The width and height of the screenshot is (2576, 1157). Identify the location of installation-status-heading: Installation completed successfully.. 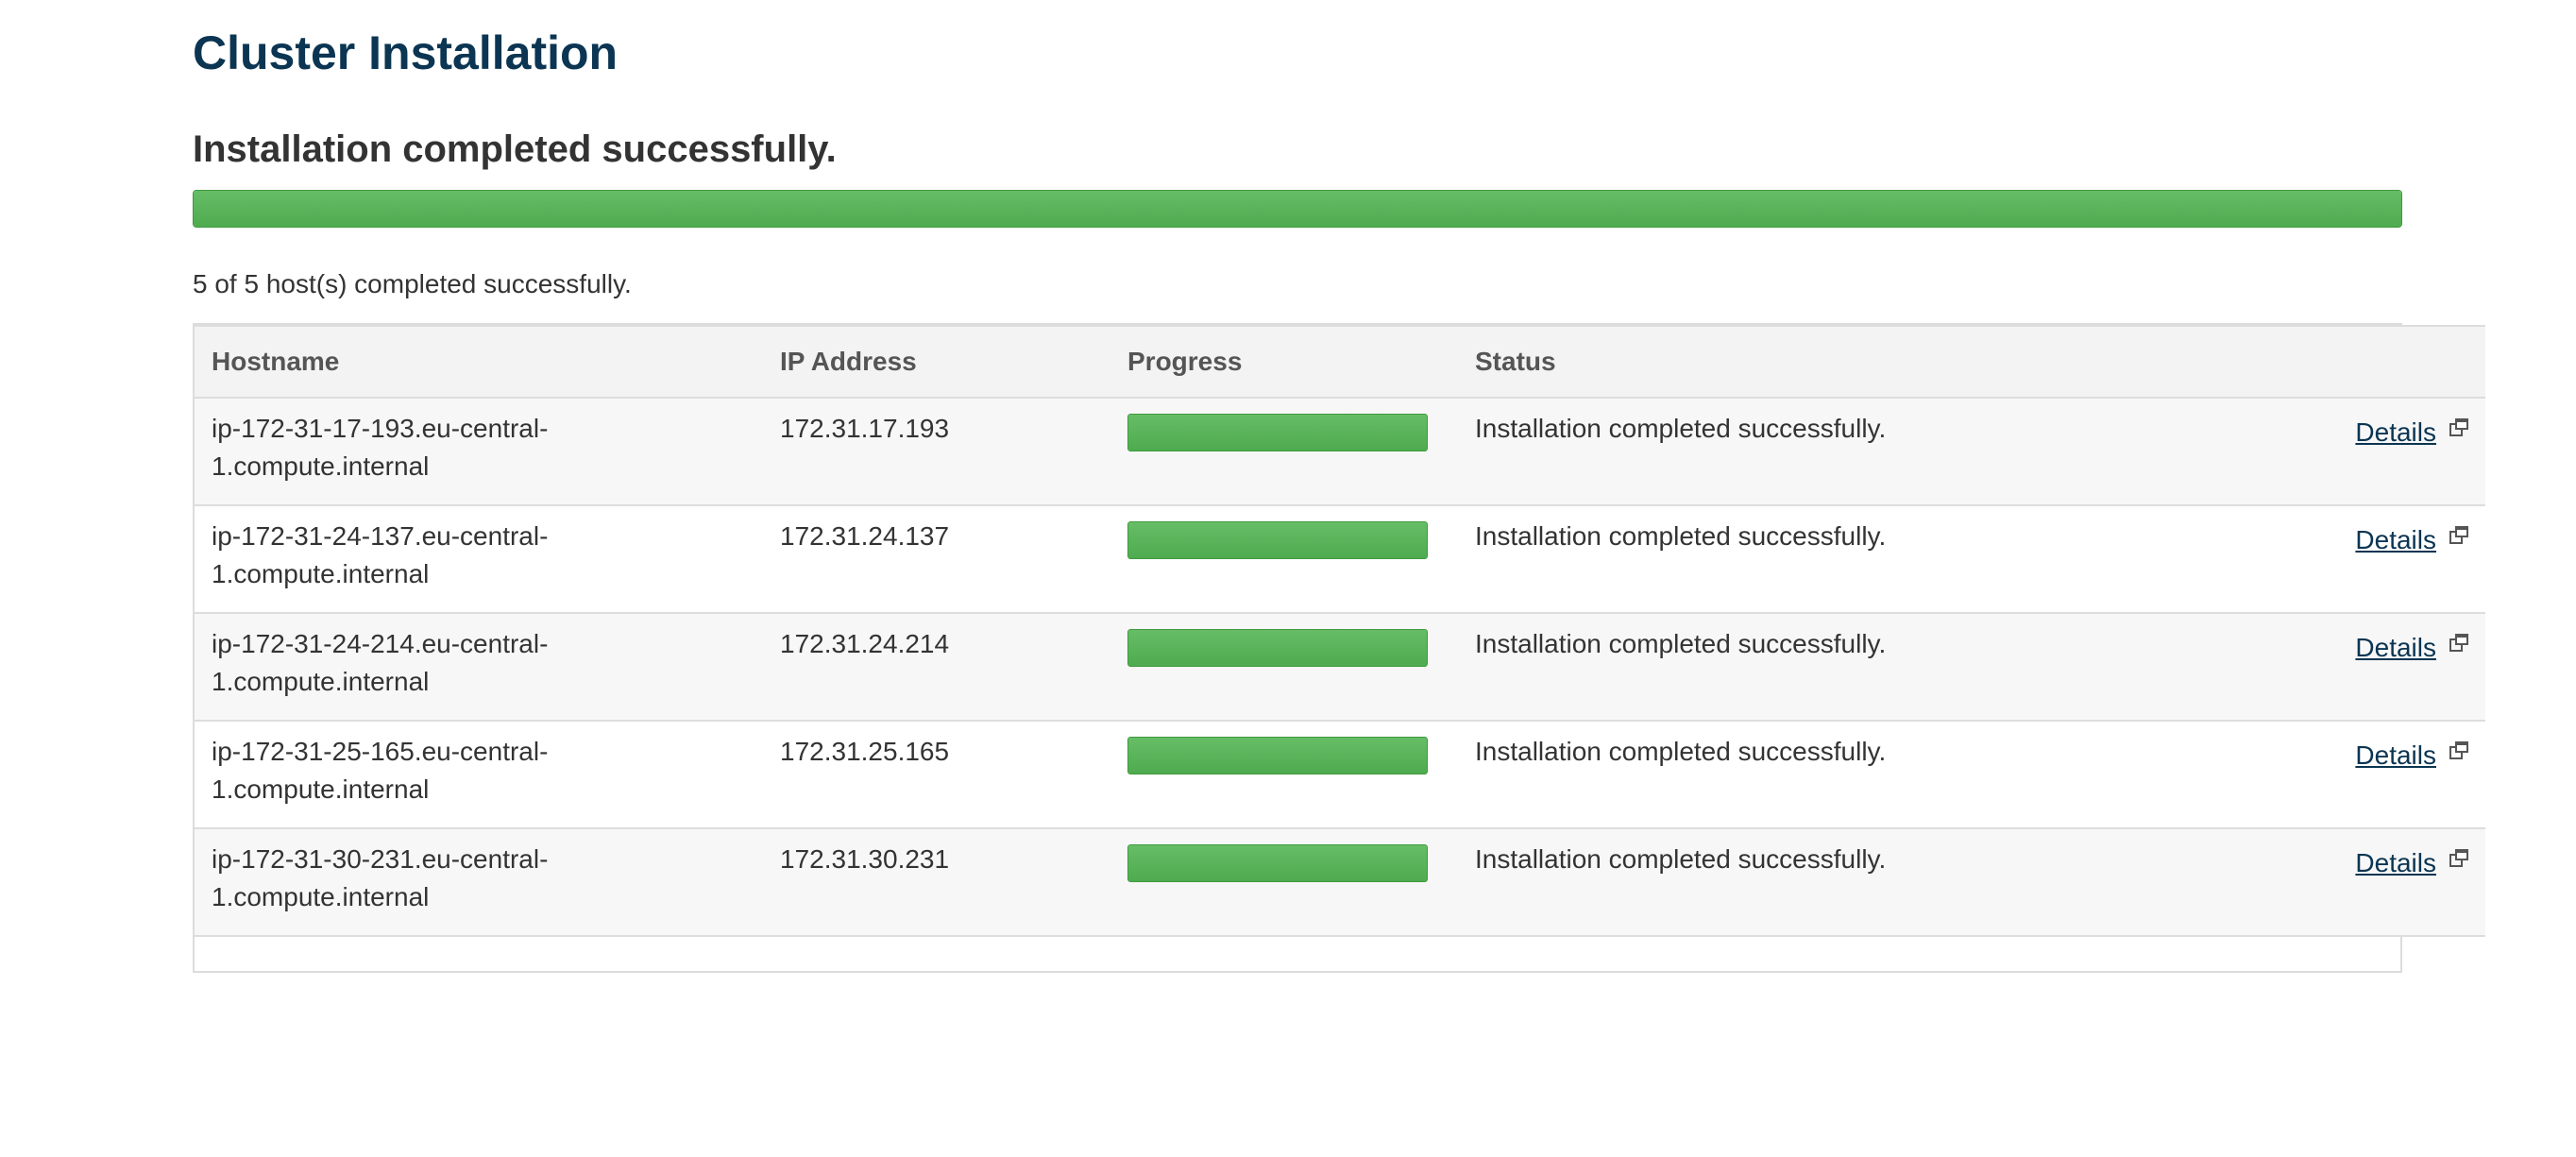
(515, 149).